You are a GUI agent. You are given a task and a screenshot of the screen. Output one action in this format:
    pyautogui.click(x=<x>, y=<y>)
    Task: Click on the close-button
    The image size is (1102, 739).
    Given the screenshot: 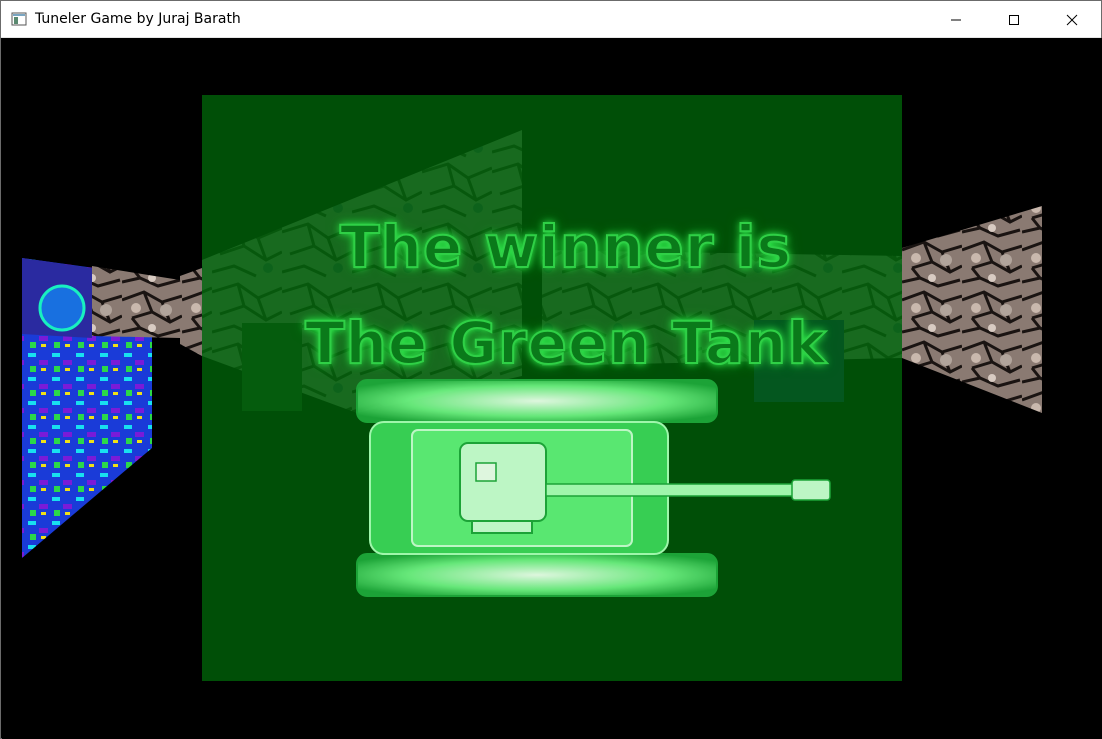 What is the action you would take?
    pyautogui.click(x=1072, y=19)
    